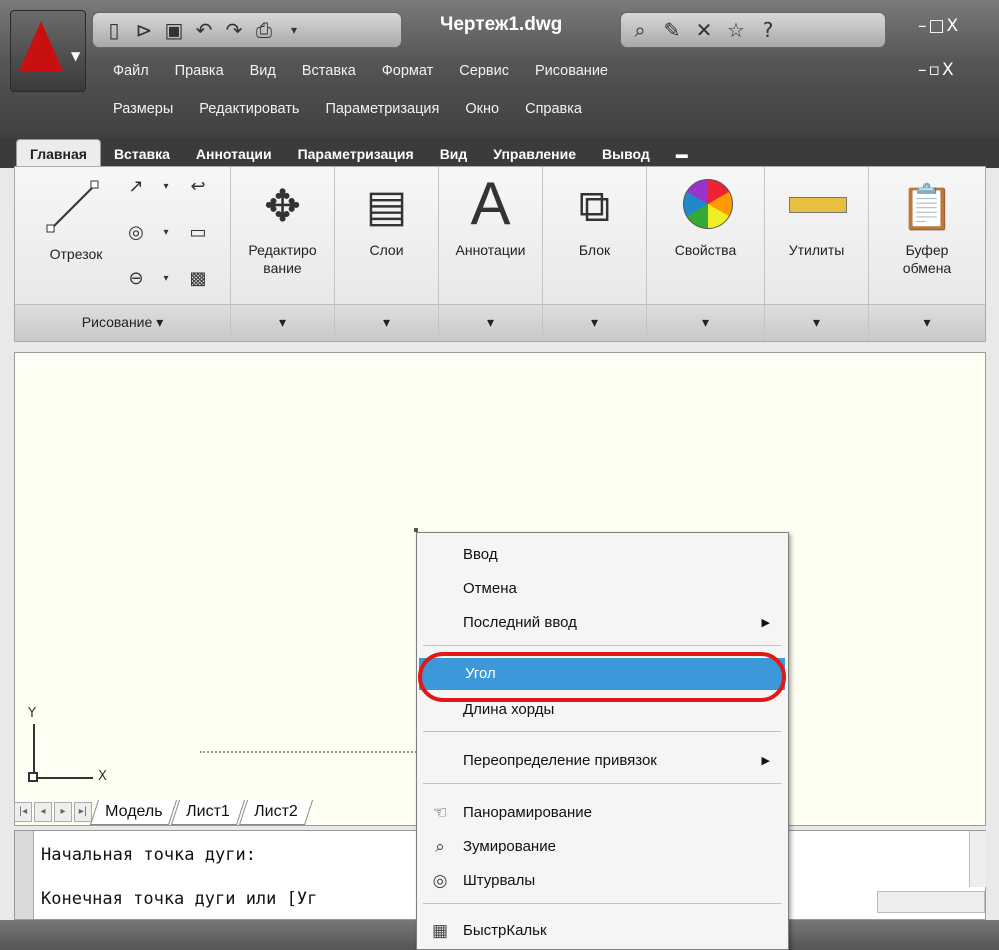  Describe the element at coordinates (174, 30) in the screenshot. I see `save-icon: ▣` at that location.